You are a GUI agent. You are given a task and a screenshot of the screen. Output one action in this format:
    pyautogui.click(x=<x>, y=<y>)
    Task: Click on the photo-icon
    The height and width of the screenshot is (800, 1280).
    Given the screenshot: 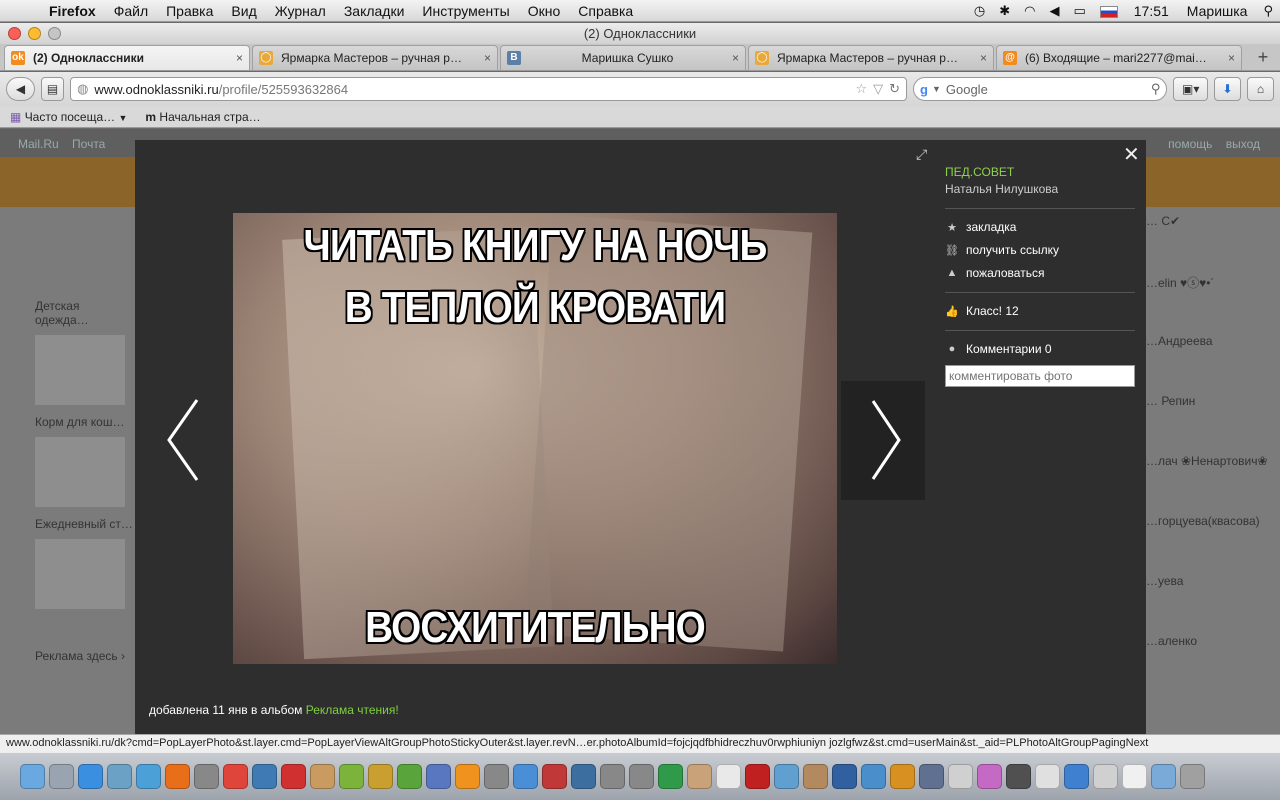 What is the action you would take?
    pyautogui.click(x=322, y=776)
    